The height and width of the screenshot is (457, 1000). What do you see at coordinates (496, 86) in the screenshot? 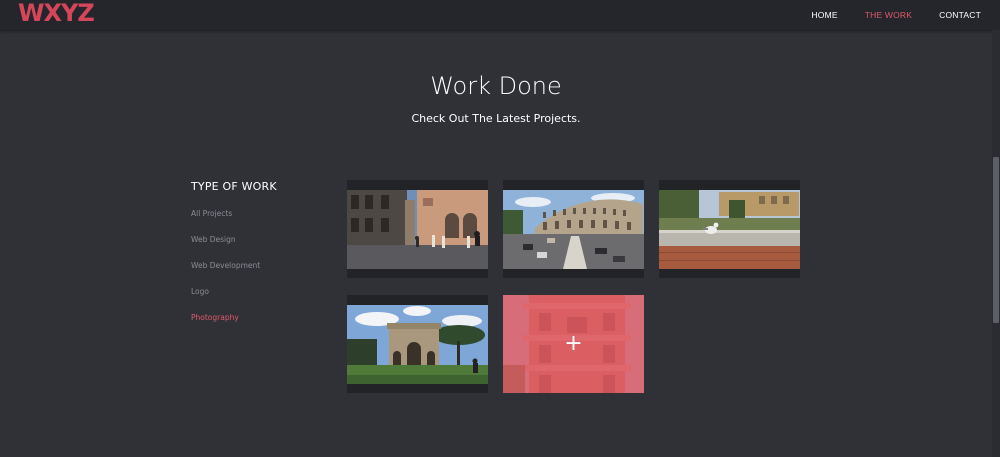
I see `page-title: Work Done` at bounding box center [496, 86].